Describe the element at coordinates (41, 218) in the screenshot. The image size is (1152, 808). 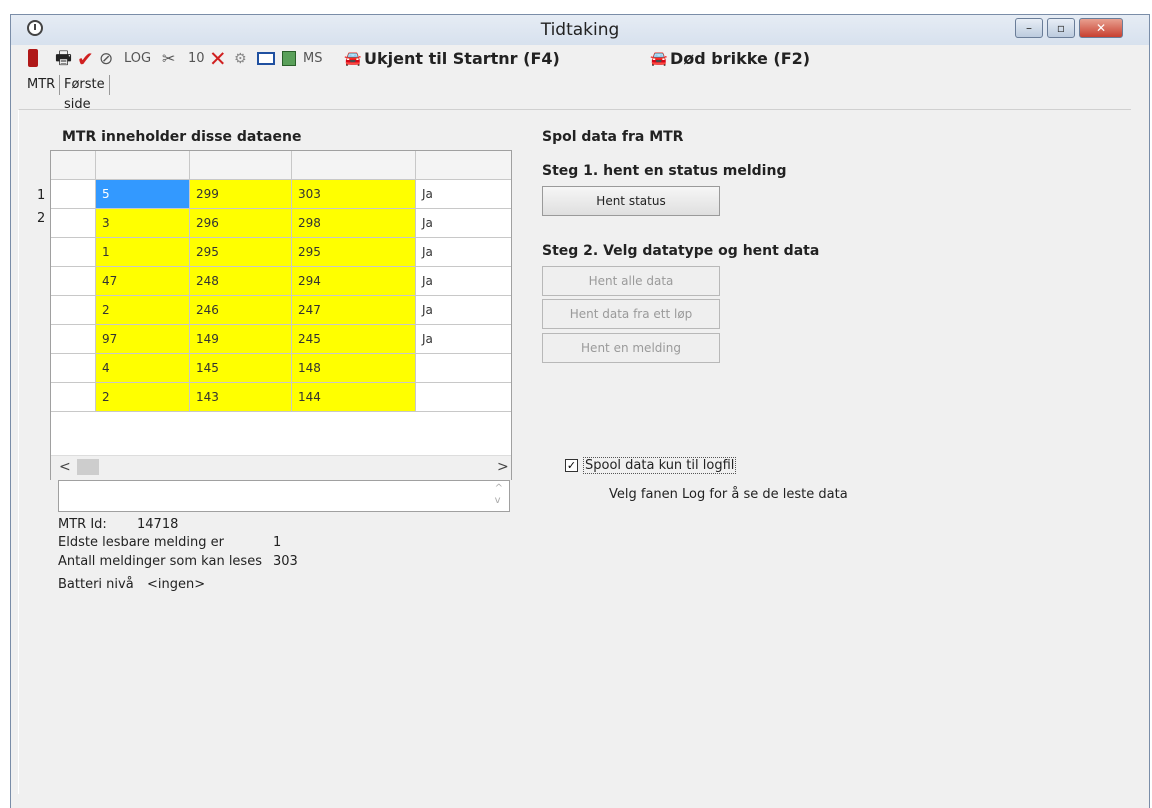
I see `row-label-2: 2` at that location.